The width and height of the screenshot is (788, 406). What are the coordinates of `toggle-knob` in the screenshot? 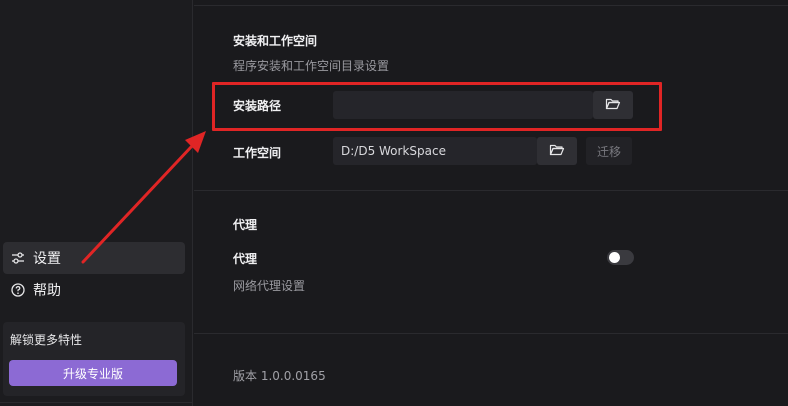 It's located at (614, 257).